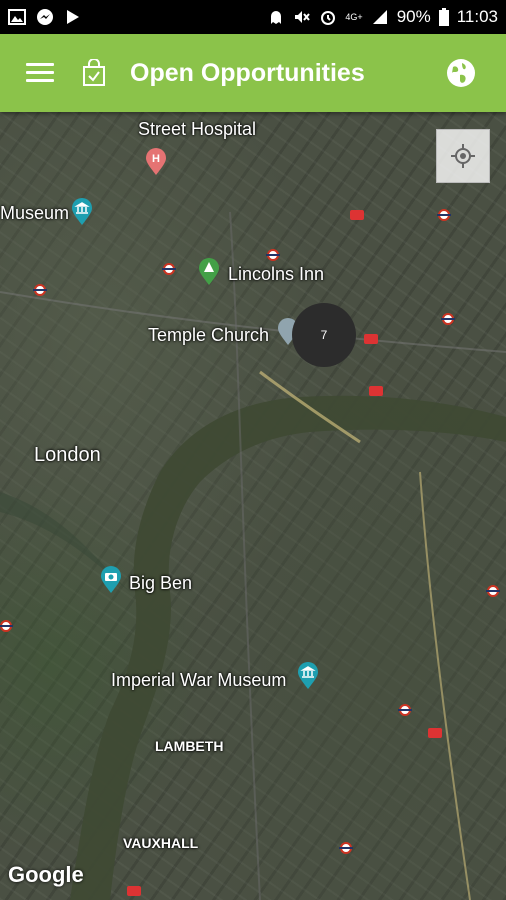  I want to click on image-notification-icon, so click(17, 17).